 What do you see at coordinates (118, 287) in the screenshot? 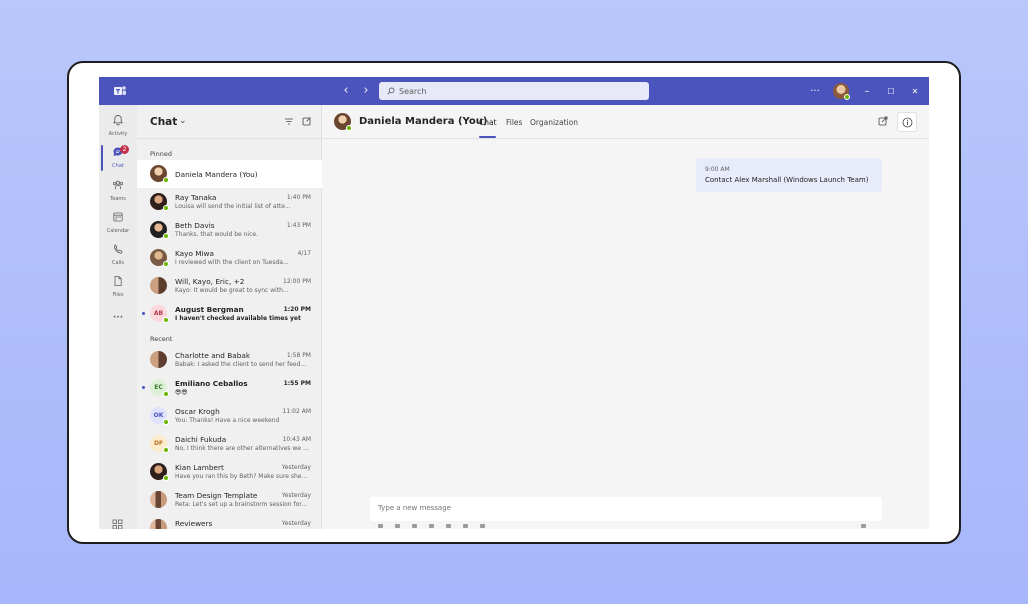
I see `rail-item-files: Files` at bounding box center [118, 287].